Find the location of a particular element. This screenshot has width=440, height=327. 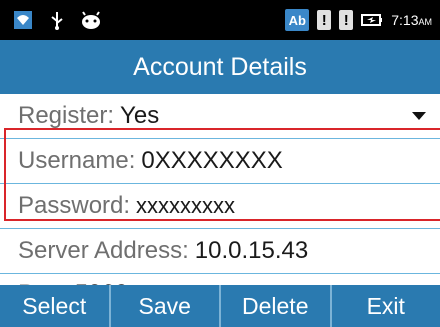

register-field: Register: Yes is located at coordinates (220, 116).